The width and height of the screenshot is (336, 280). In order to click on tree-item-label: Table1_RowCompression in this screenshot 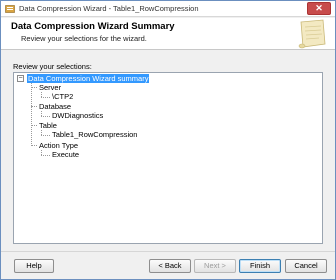, I will do `click(95, 134)`.